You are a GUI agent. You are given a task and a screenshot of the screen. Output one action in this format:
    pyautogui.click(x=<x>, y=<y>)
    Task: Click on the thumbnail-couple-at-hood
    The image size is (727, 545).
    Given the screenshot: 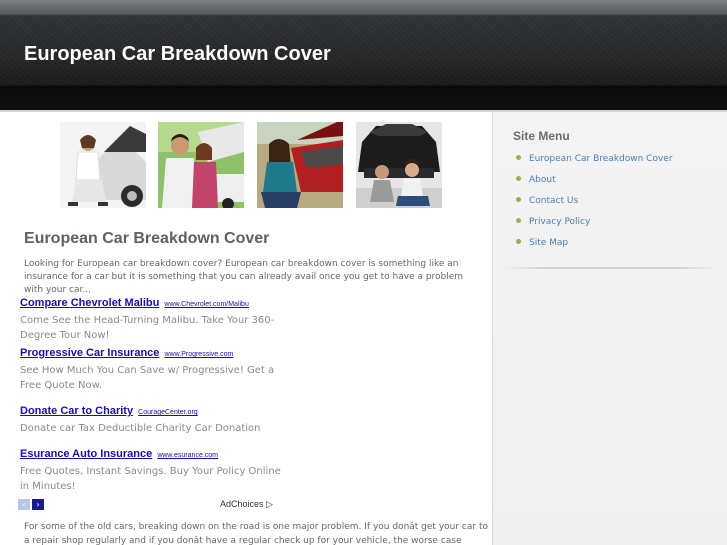 What is the action you would take?
    pyautogui.click(x=201, y=165)
    